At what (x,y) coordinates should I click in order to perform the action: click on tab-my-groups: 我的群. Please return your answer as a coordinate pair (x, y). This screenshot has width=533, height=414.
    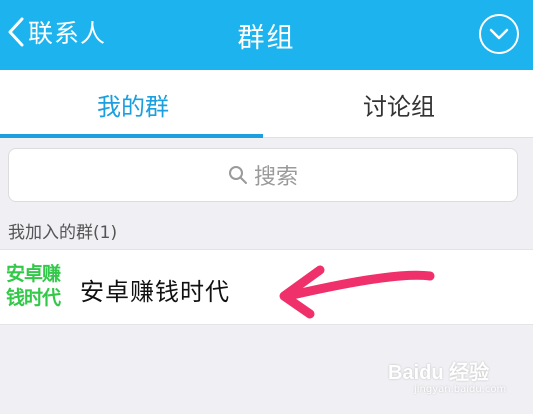
    Looking at the image, I should click on (133, 104).